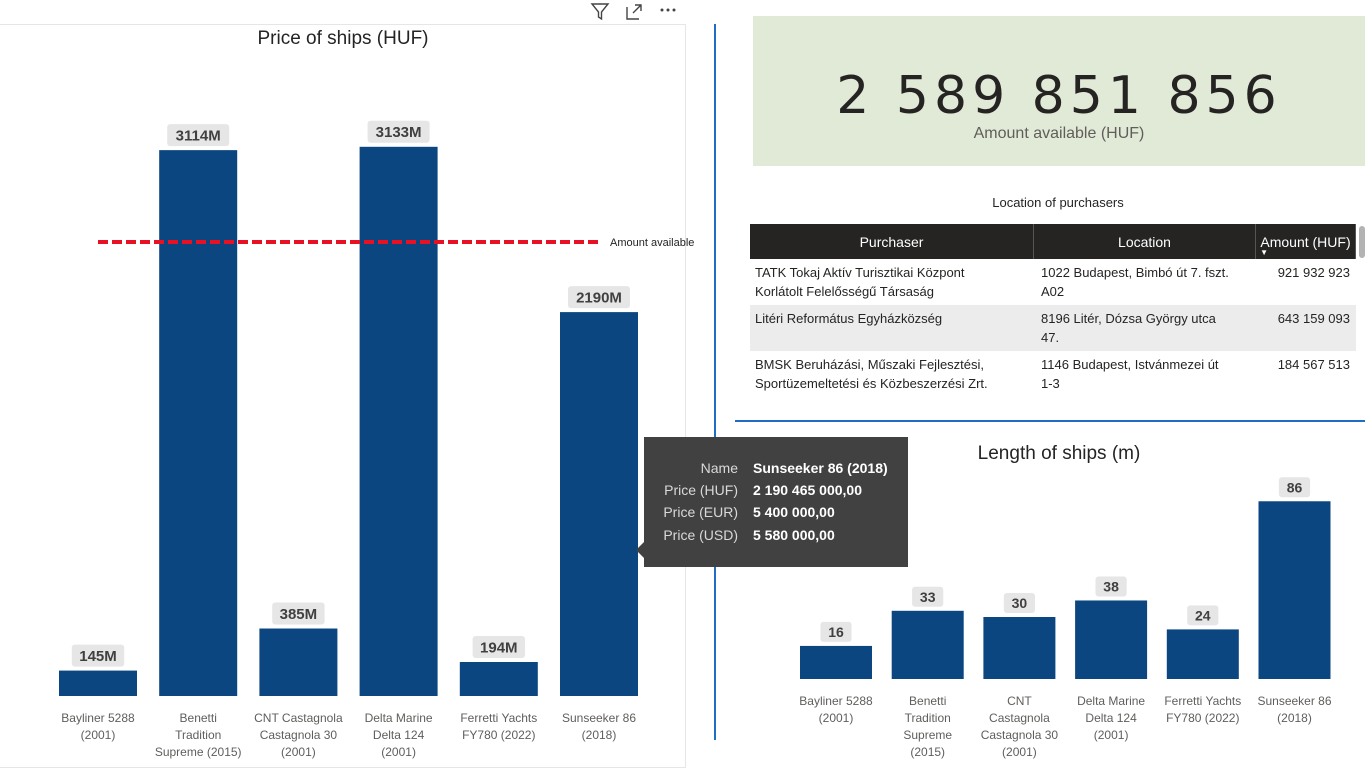 This screenshot has height=768, width=1372. Describe the element at coordinates (399, 132) in the screenshot. I see `data-label: 3133M` at that location.